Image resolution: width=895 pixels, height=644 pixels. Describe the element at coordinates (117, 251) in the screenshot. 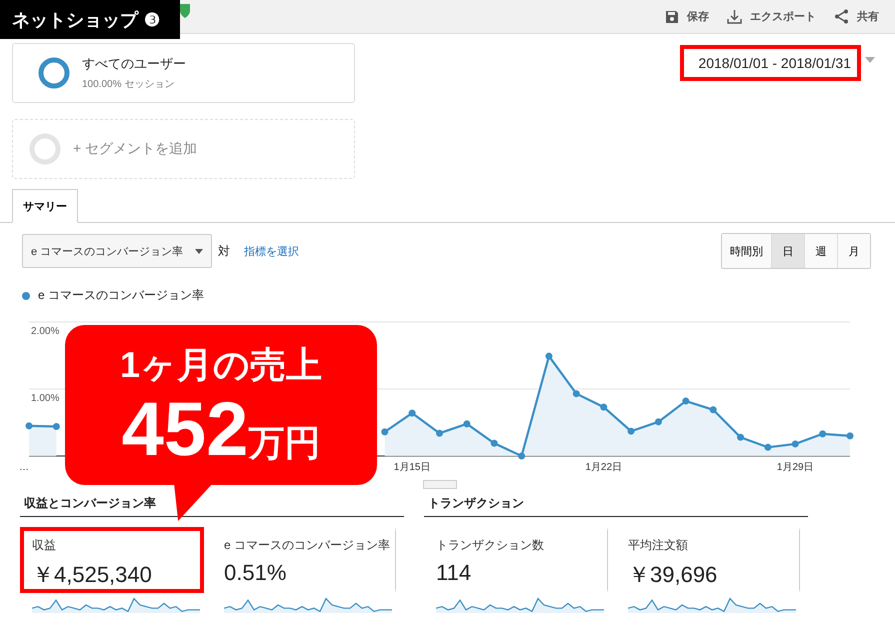

I see `metric-dropdown: e コマースのコンバージョン率` at that location.